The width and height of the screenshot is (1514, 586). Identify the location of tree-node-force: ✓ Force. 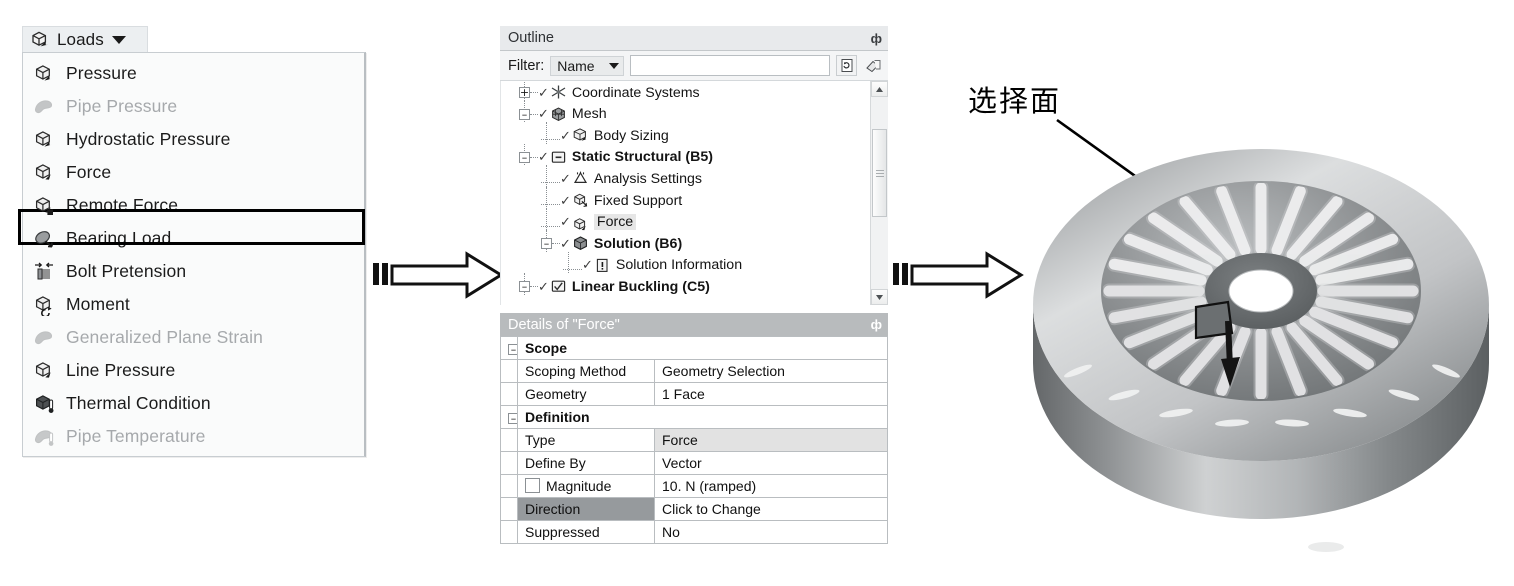
(589, 222).